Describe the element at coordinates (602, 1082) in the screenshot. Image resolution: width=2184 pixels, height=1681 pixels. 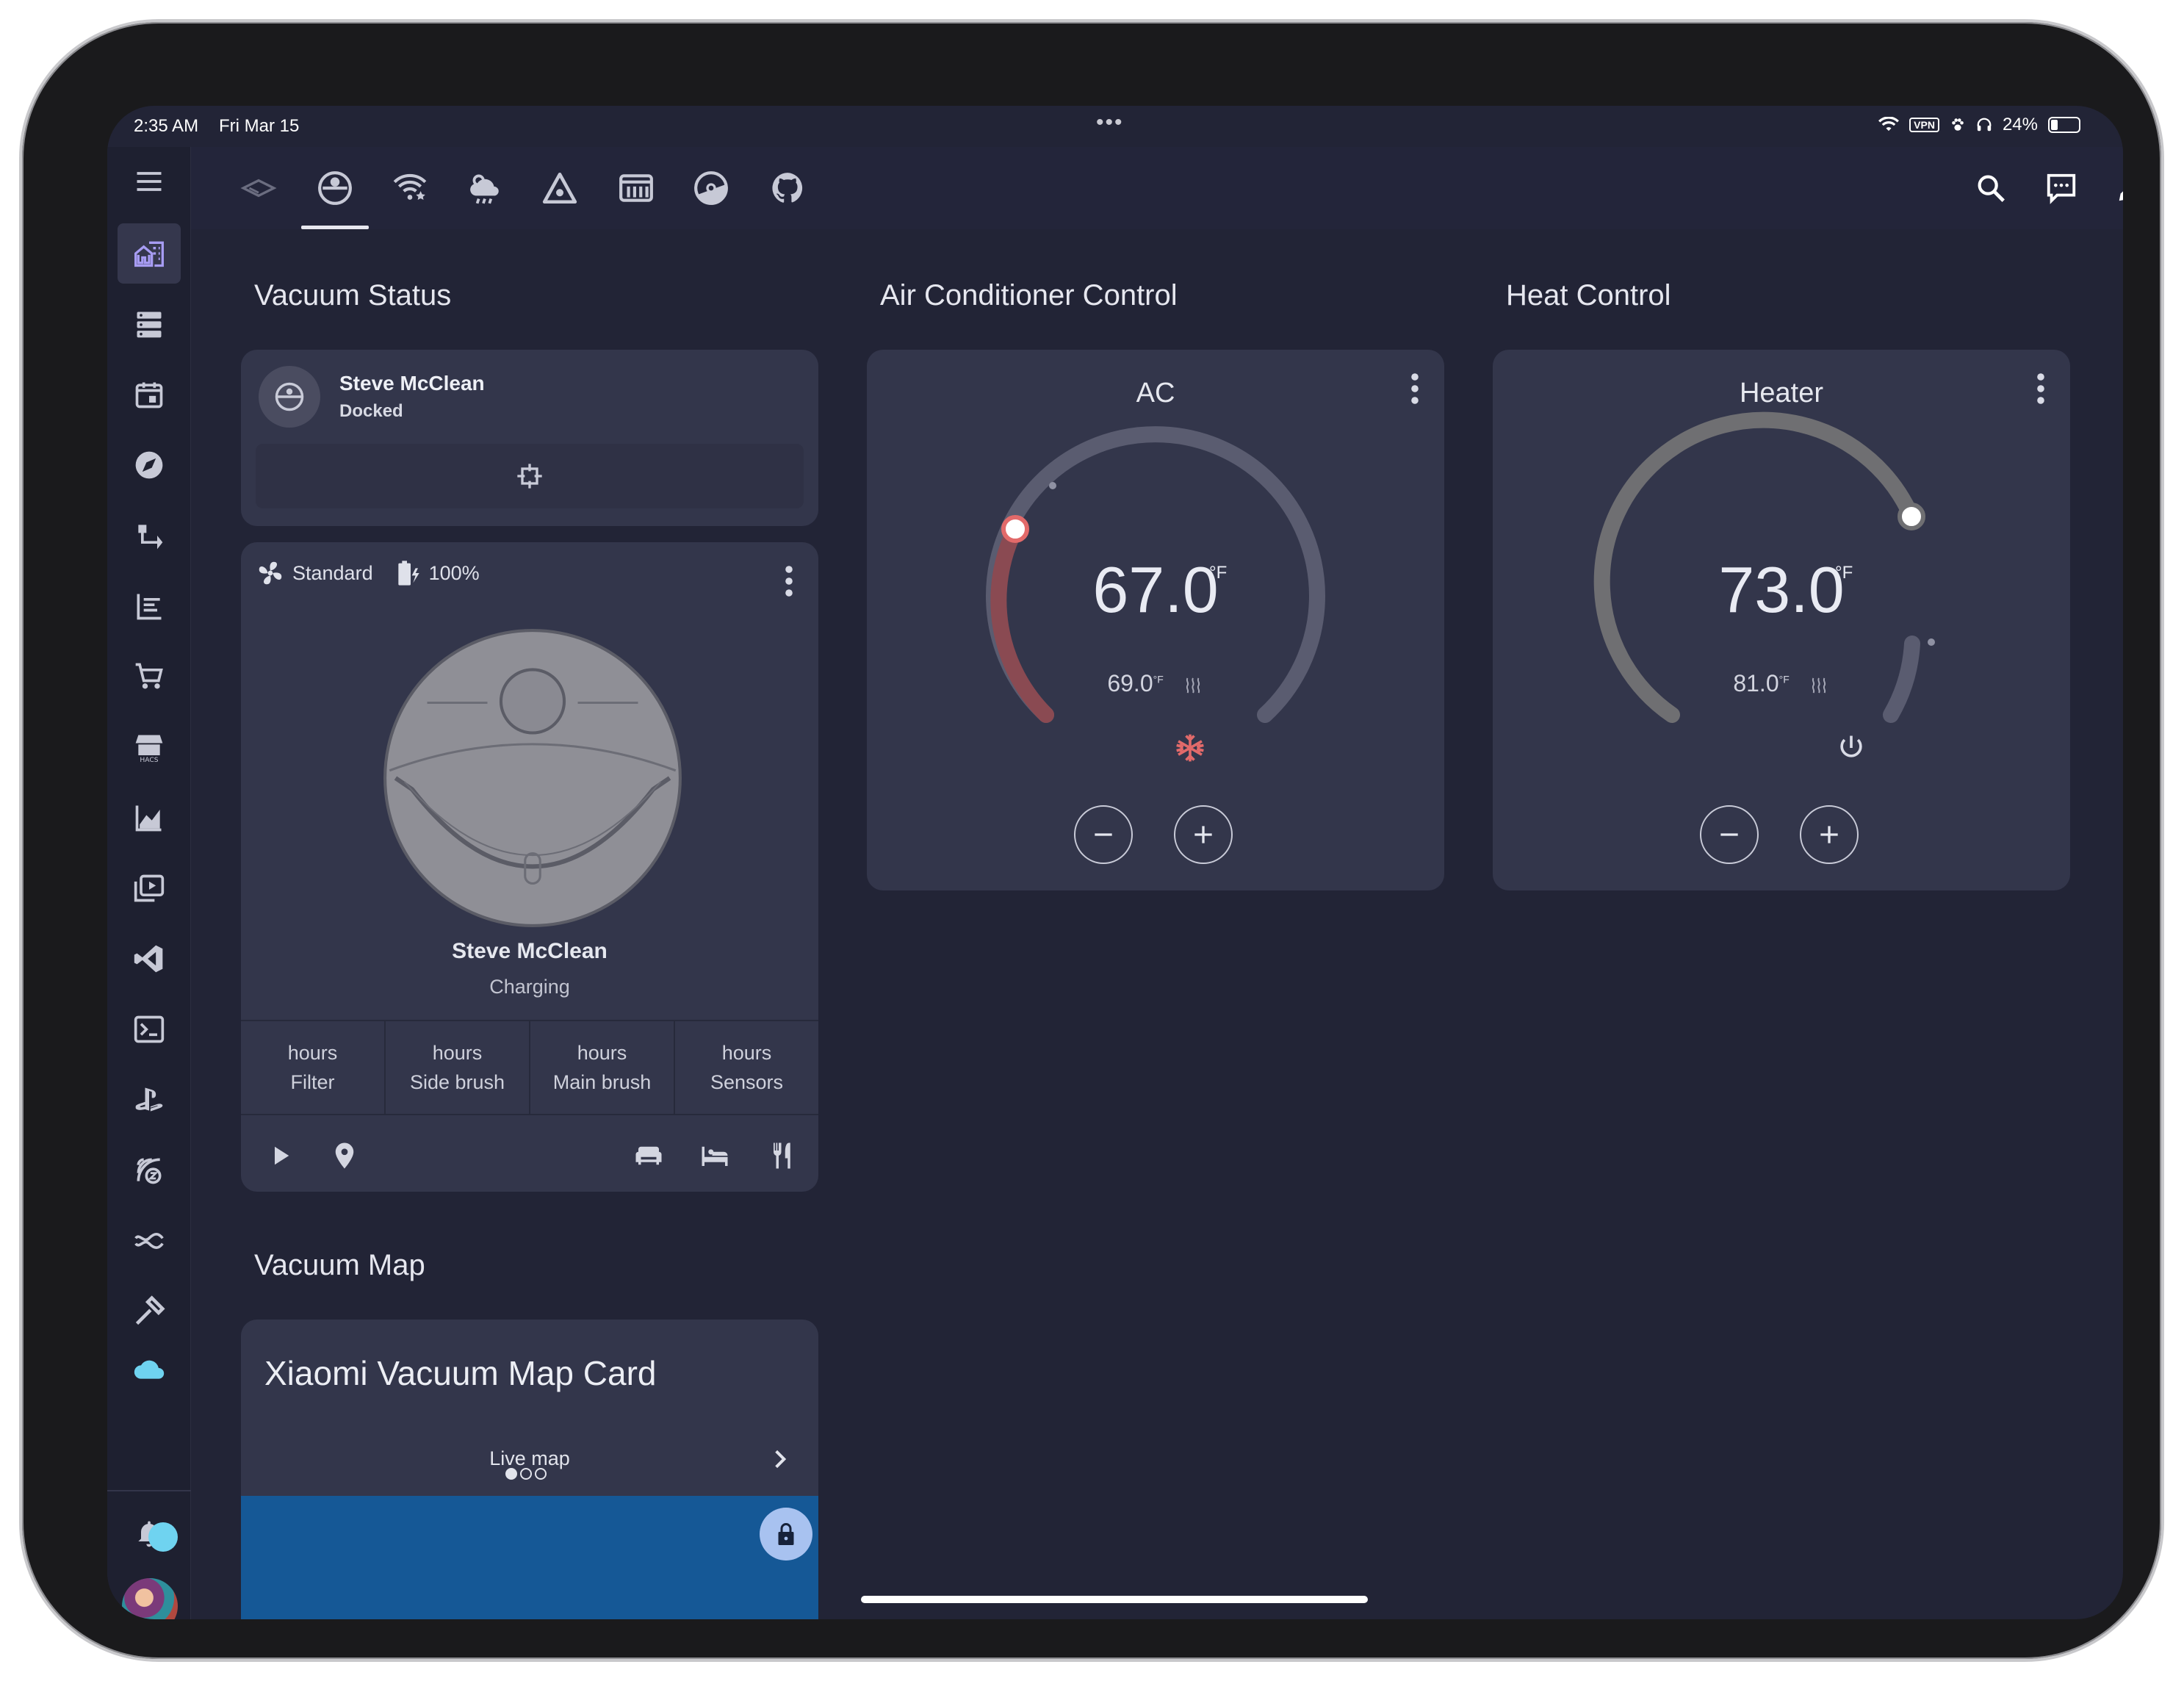
I see `stat-label: Main brush` at that location.